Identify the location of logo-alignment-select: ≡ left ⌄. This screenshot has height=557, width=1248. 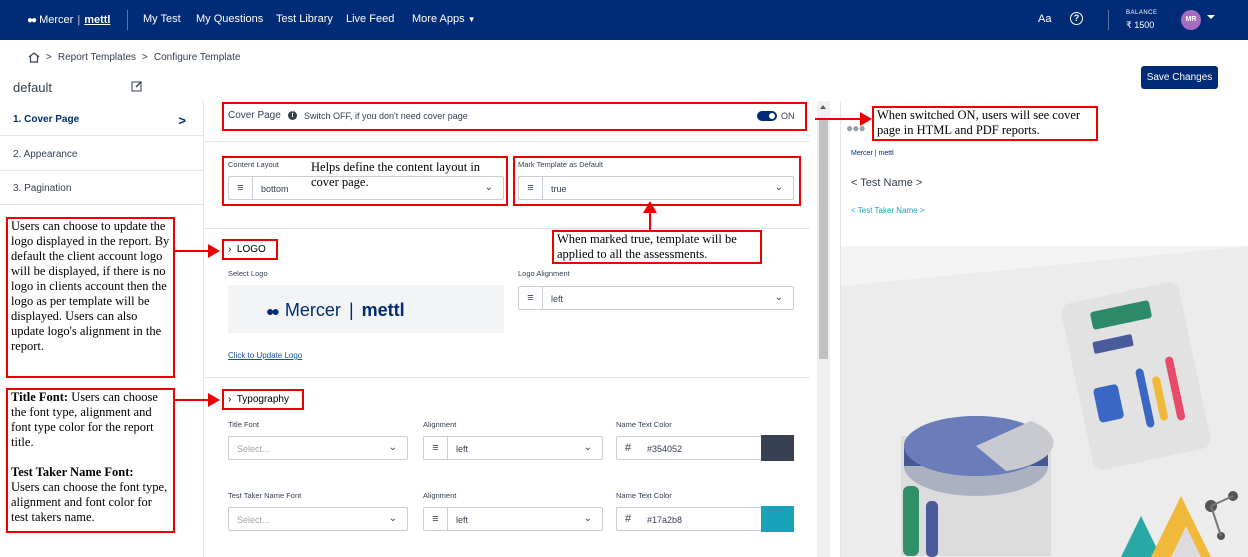
(656, 298).